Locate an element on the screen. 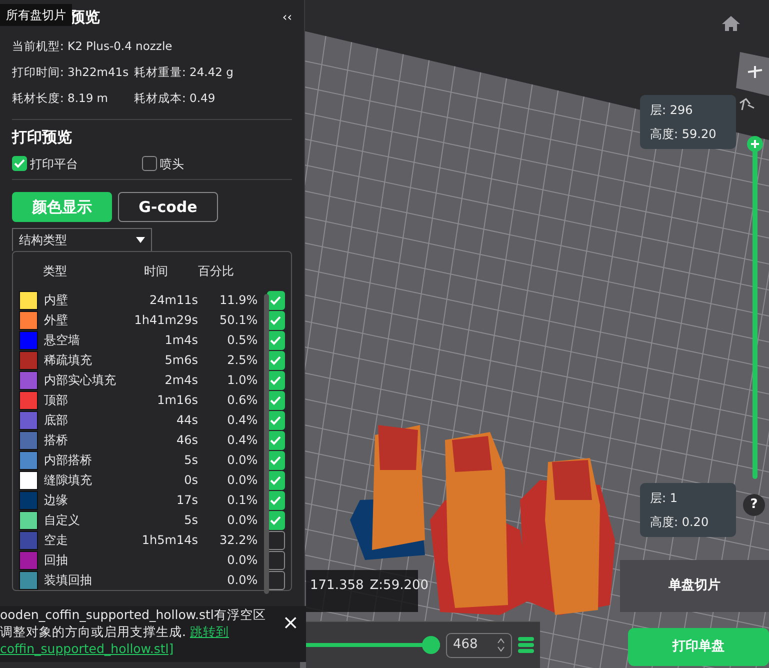 This screenshot has width=769, height=668. feature-name: 外壁 is located at coordinates (56, 321).